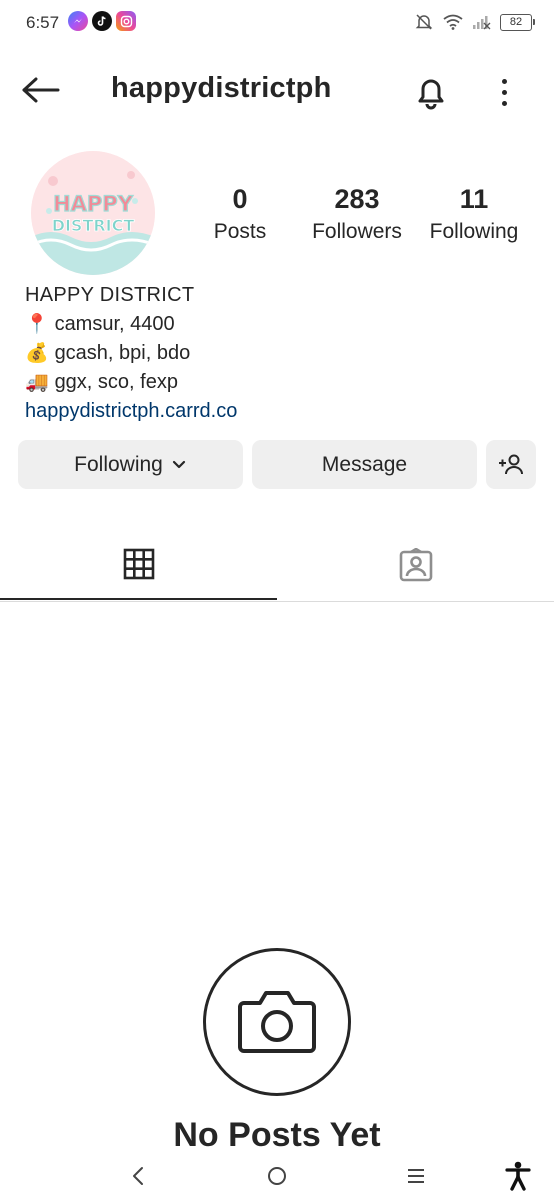  I want to click on stat-followers-label: Followers, so click(357, 231).